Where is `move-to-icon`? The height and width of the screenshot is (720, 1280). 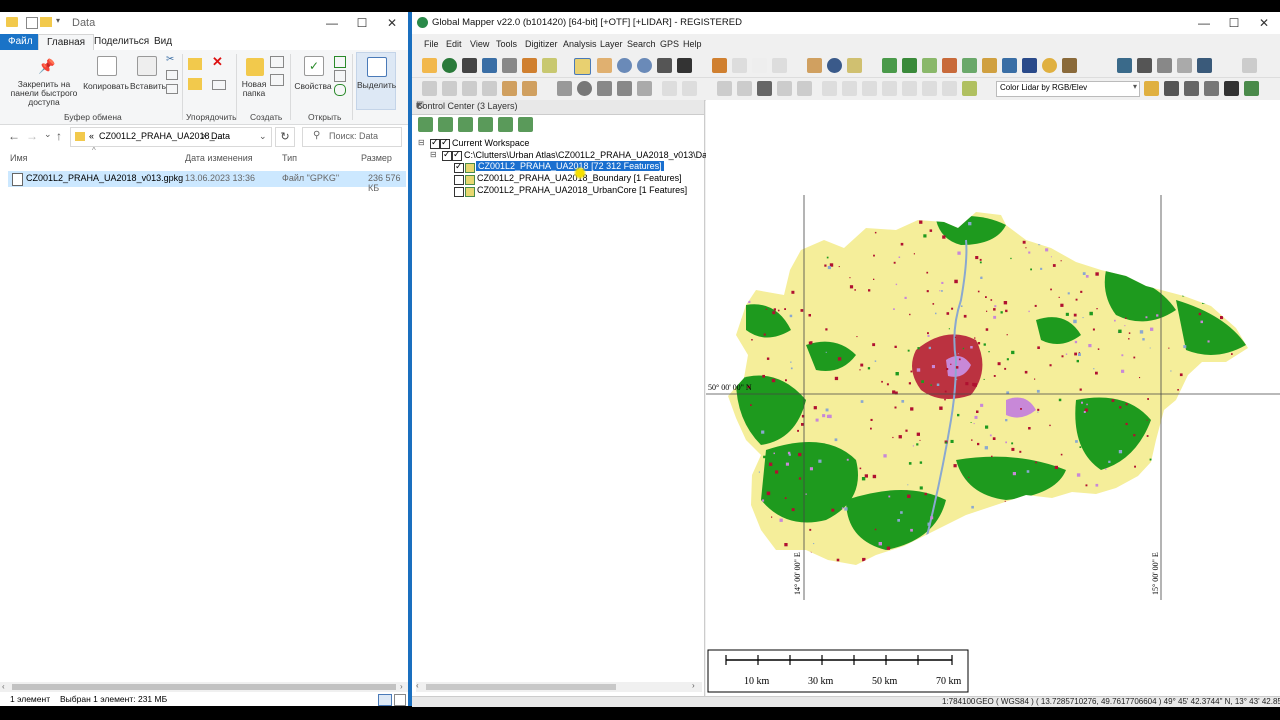 move-to-icon is located at coordinates (195, 64).